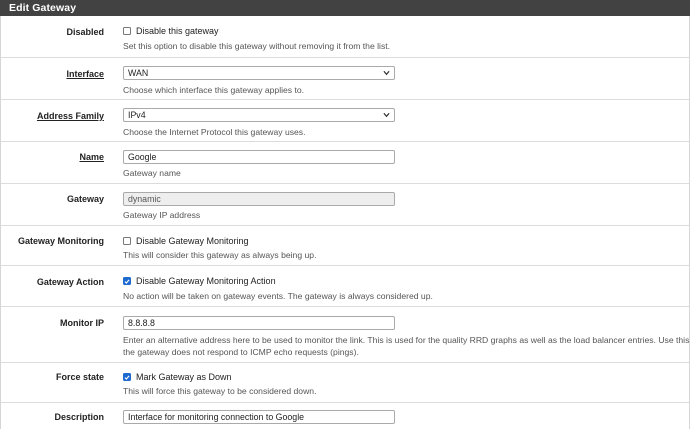  I want to click on row-name: Name Google Gateway name, so click(345, 163).